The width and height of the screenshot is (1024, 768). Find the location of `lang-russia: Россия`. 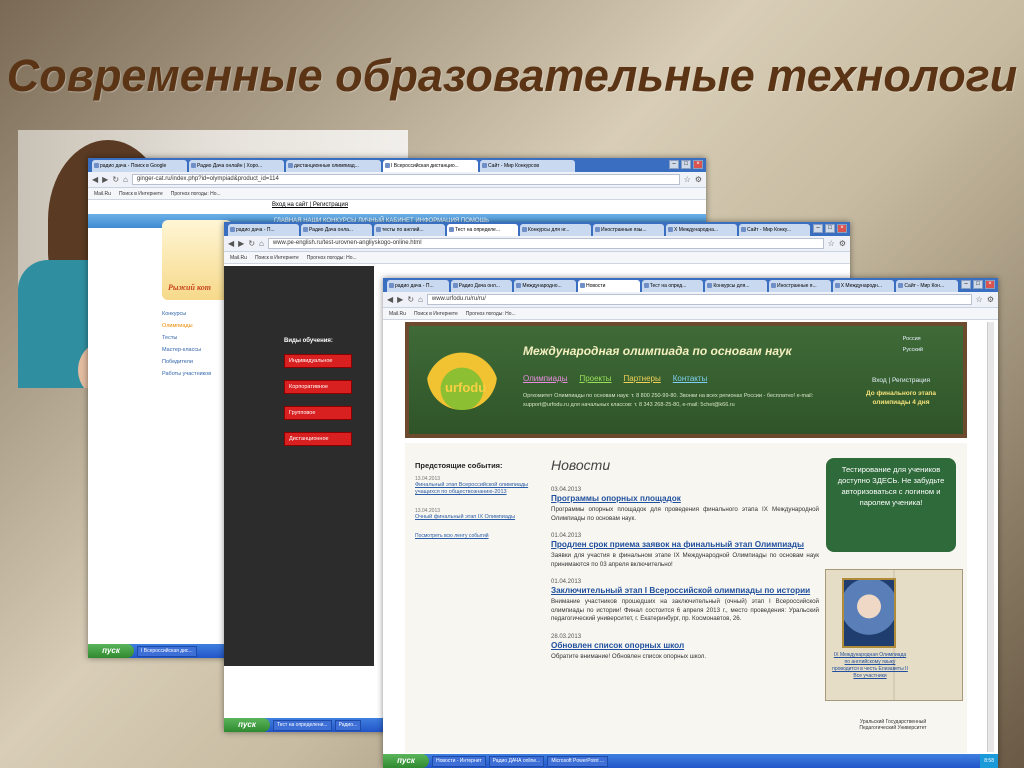

lang-russia: Россия is located at coordinates (913, 339).